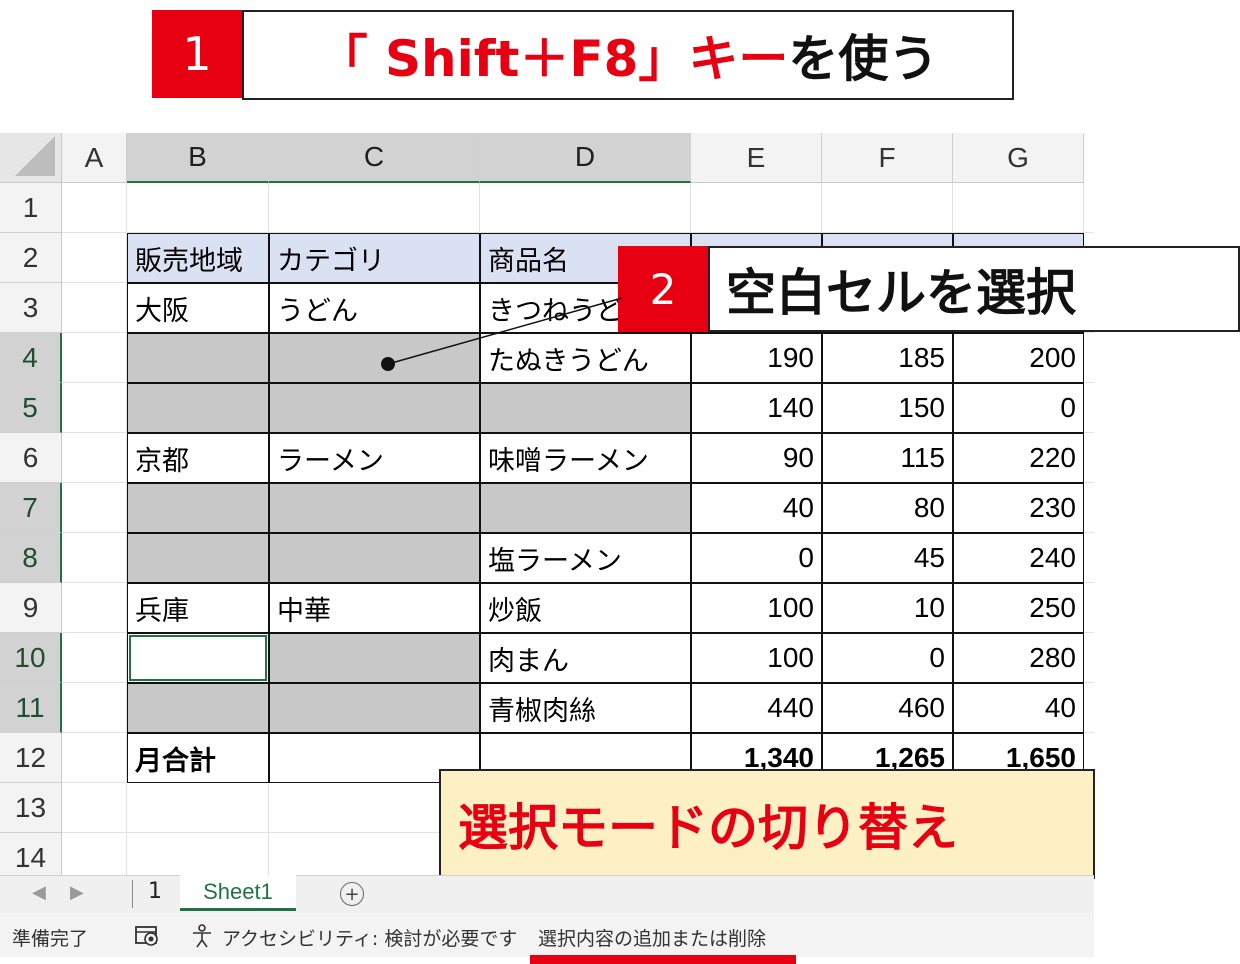  What do you see at coordinates (132, 894) in the screenshot?
I see `tab-divider` at bounding box center [132, 894].